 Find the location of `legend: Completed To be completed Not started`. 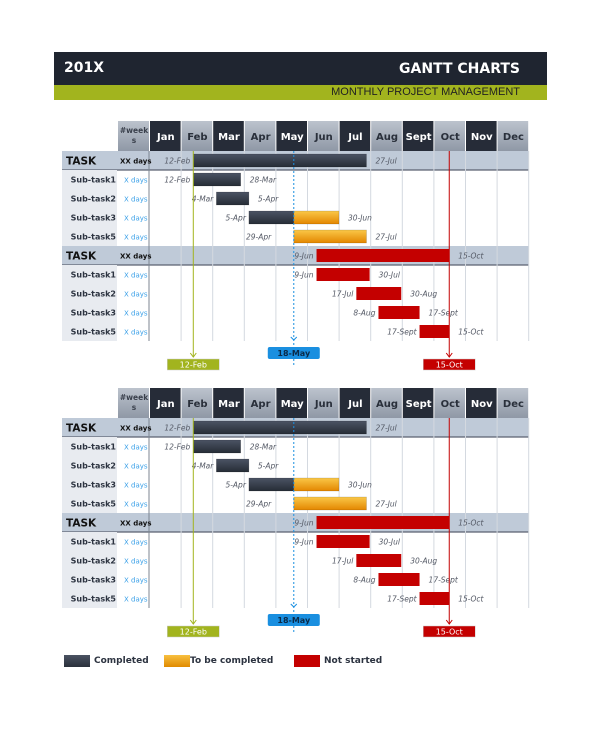

legend: Completed To be completed Not started is located at coordinates (304, 663).